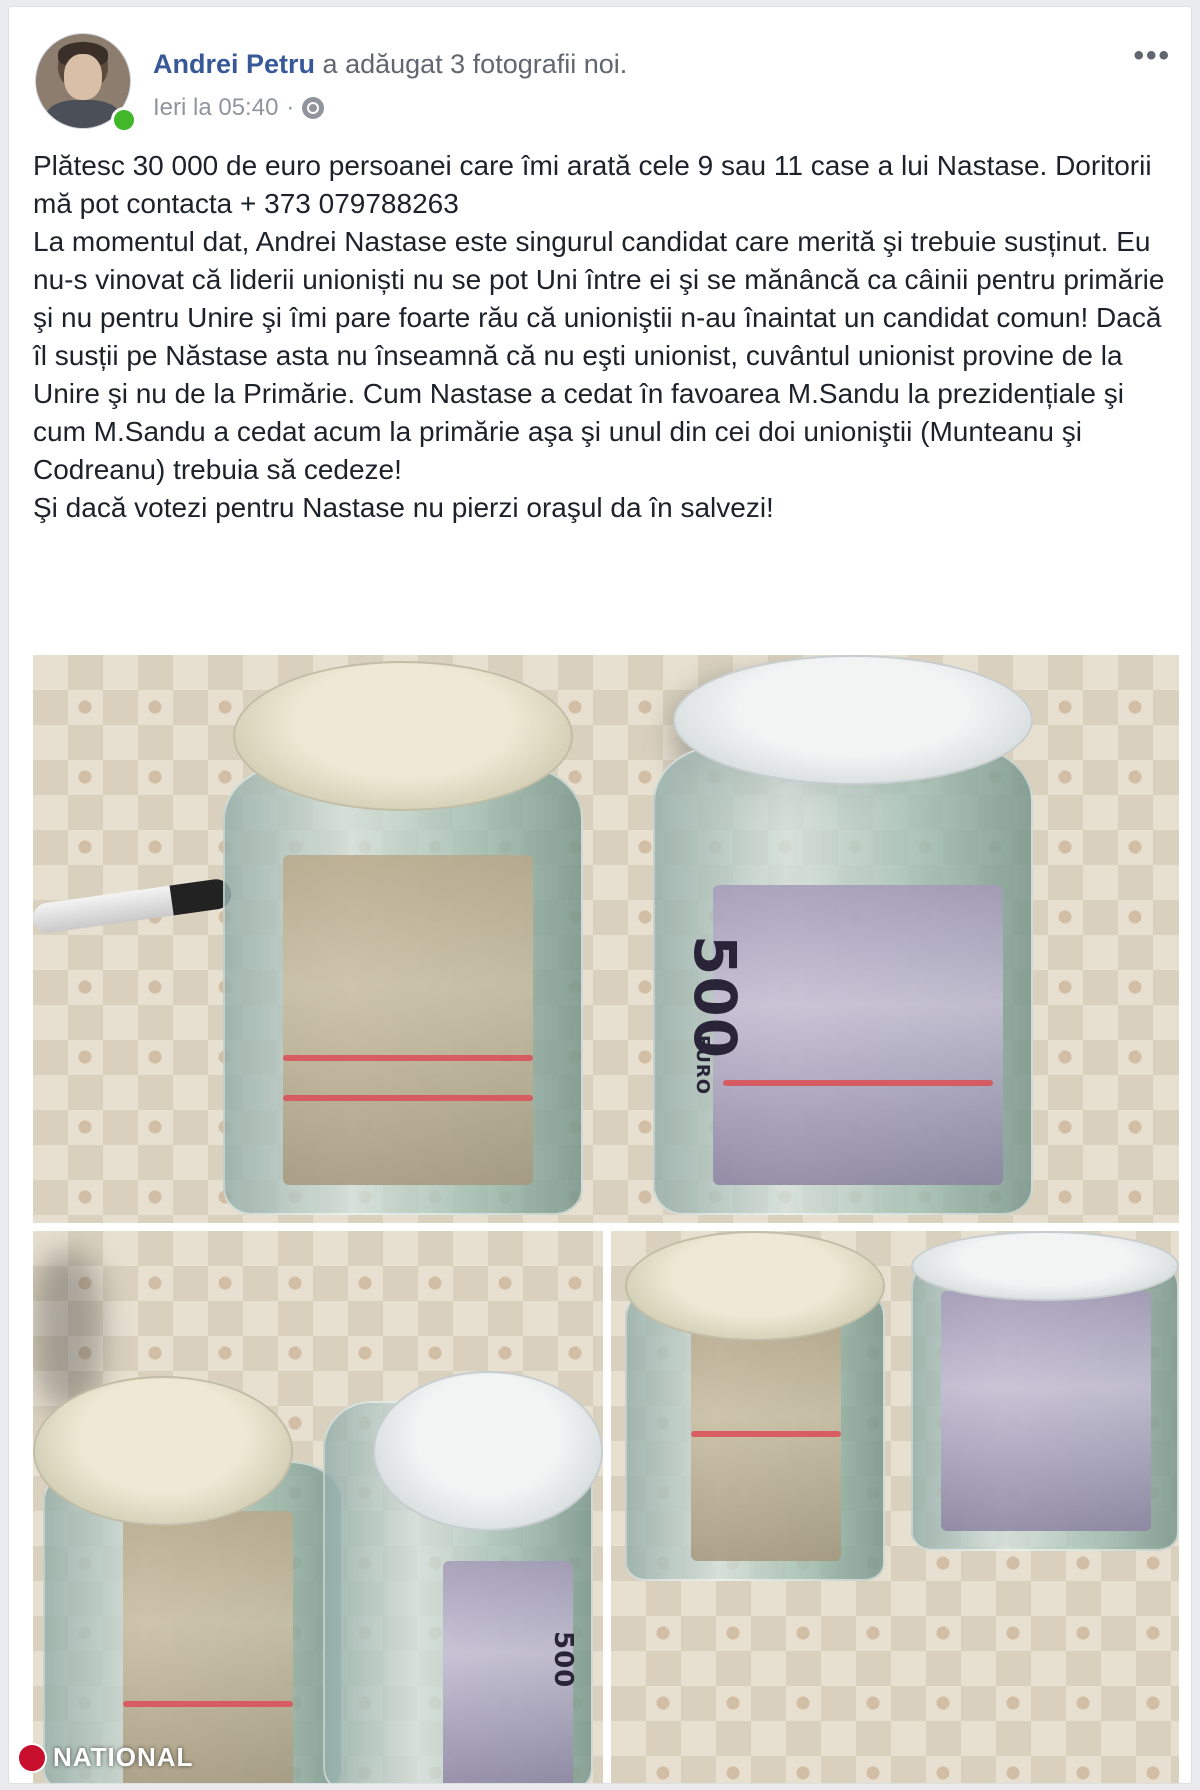  Describe the element at coordinates (858, 1083) in the screenshot. I see `rubber-band-right` at that location.